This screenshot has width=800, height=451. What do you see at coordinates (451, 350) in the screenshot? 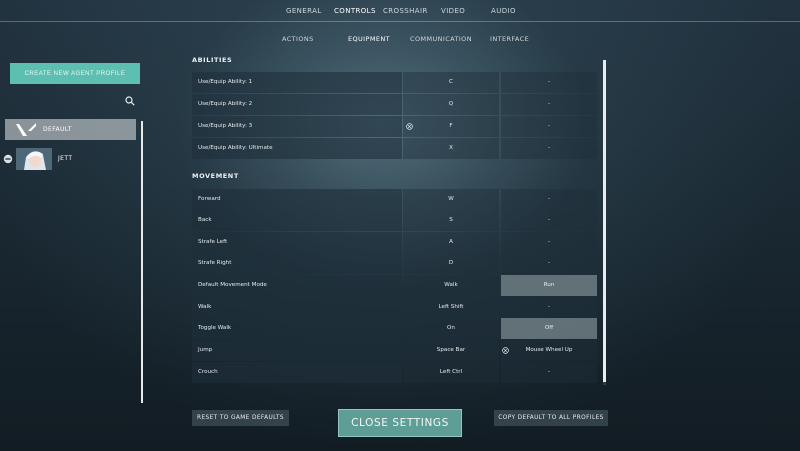
I see `primary-key-cell: Space Bar` at bounding box center [451, 350].